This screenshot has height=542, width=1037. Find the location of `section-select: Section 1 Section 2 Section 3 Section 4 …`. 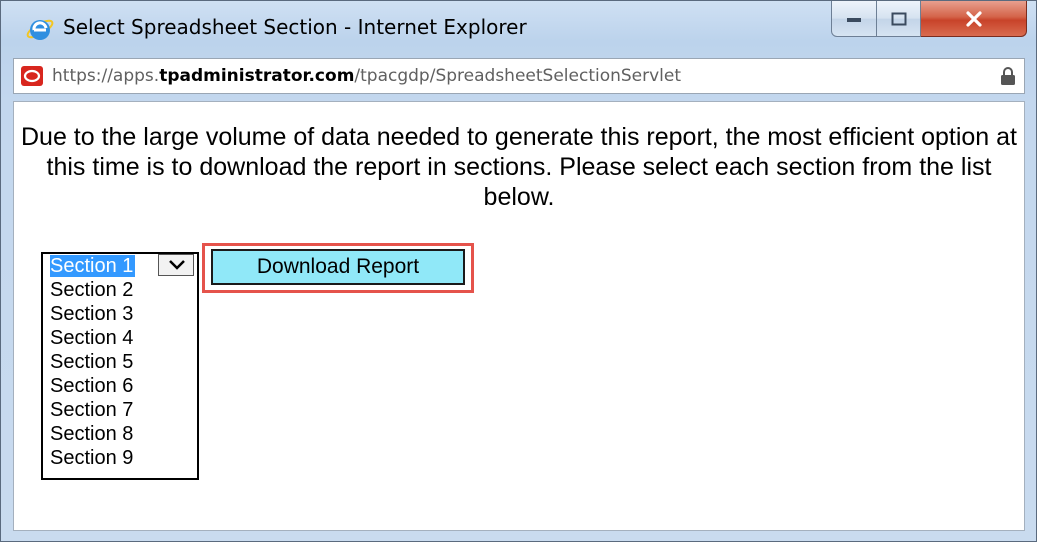

section-select: Section 1 Section 2 Section 3 Section 4 … is located at coordinates (120, 366).